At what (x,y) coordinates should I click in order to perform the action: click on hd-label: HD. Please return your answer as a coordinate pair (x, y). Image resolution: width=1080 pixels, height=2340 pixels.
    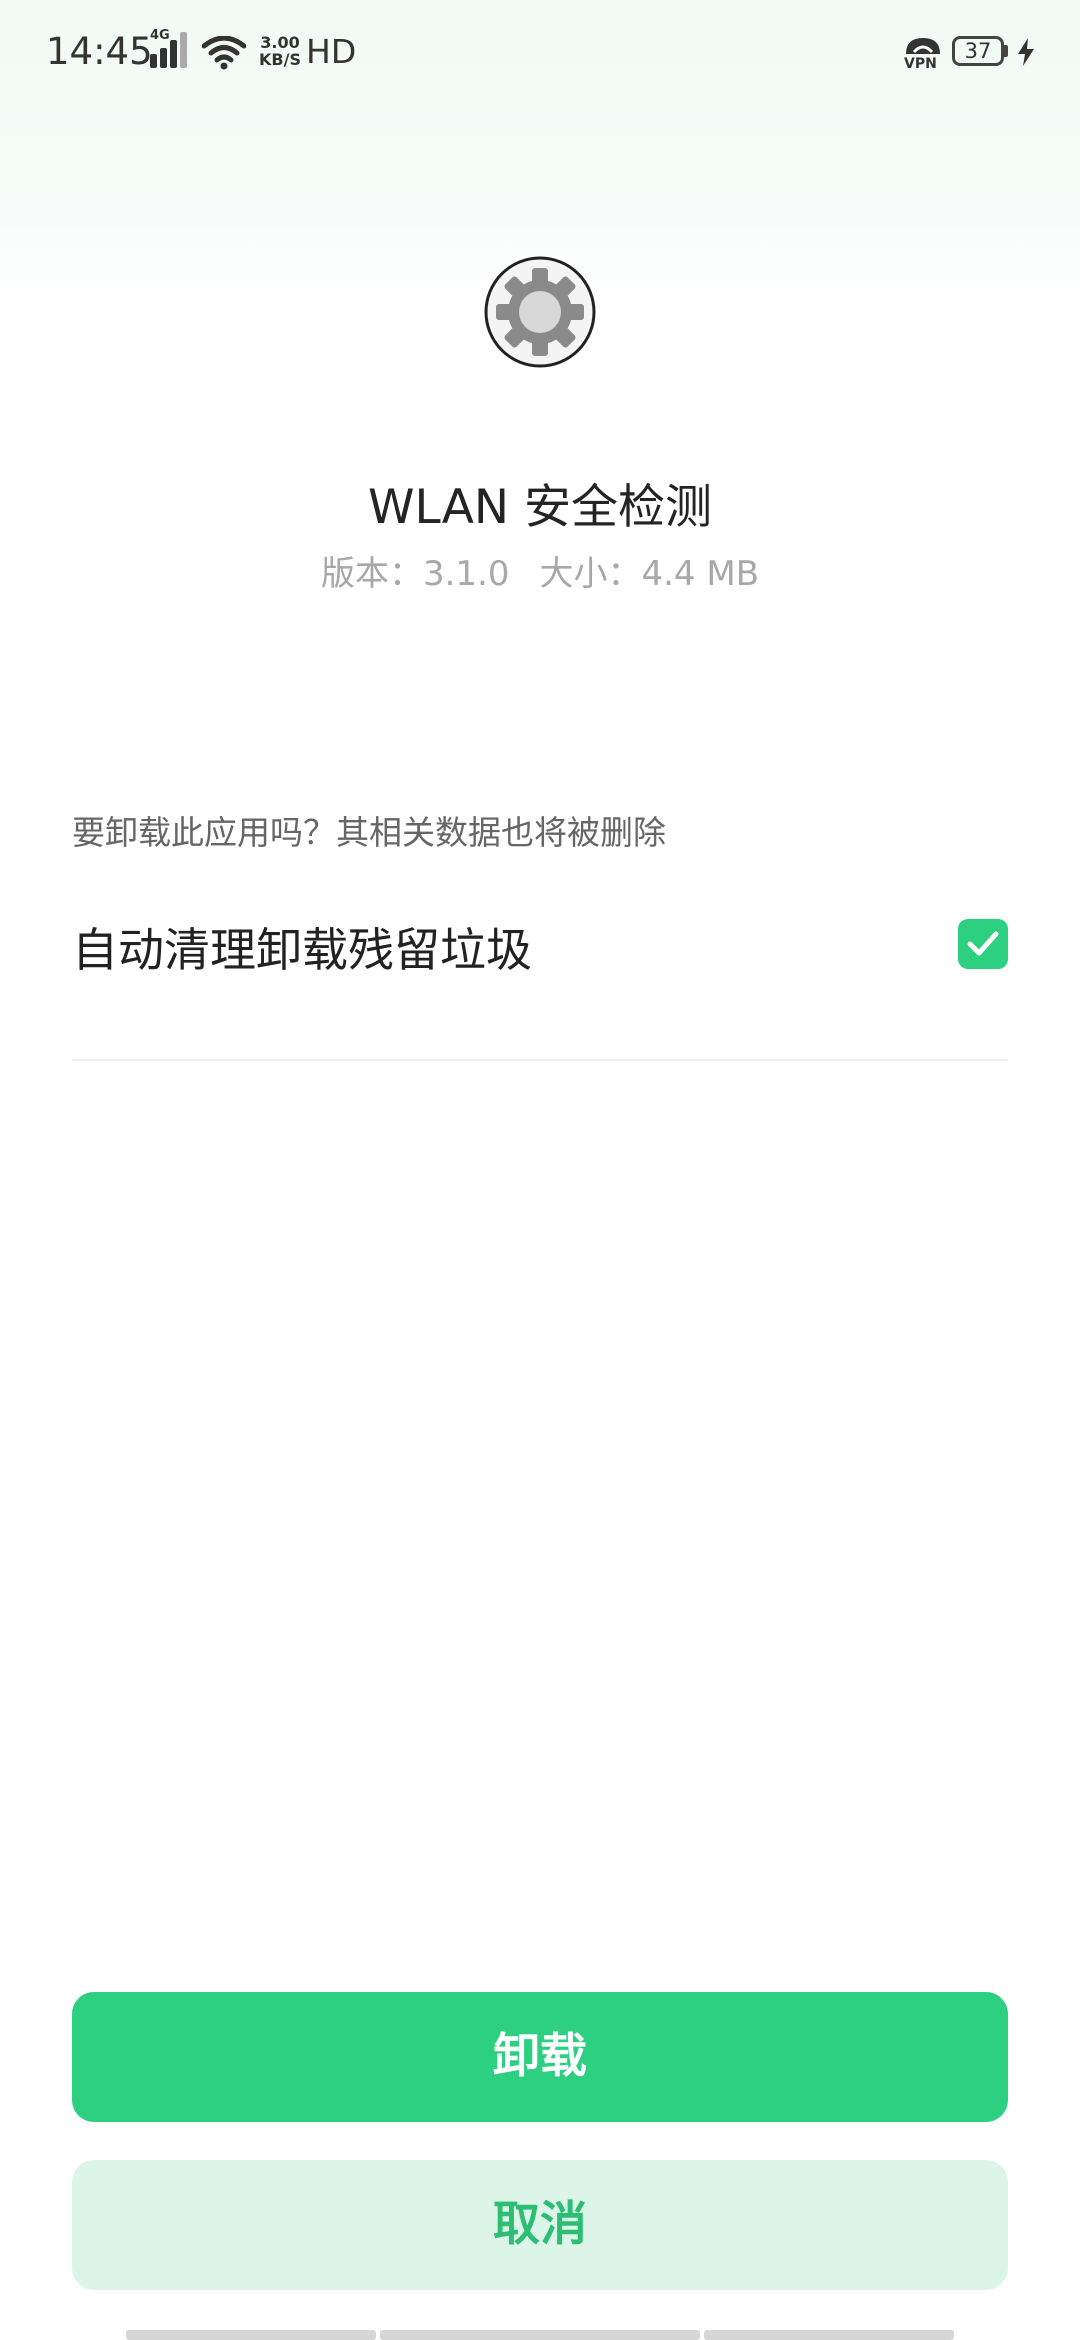
    Looking at the image, I should click on (331, 51).